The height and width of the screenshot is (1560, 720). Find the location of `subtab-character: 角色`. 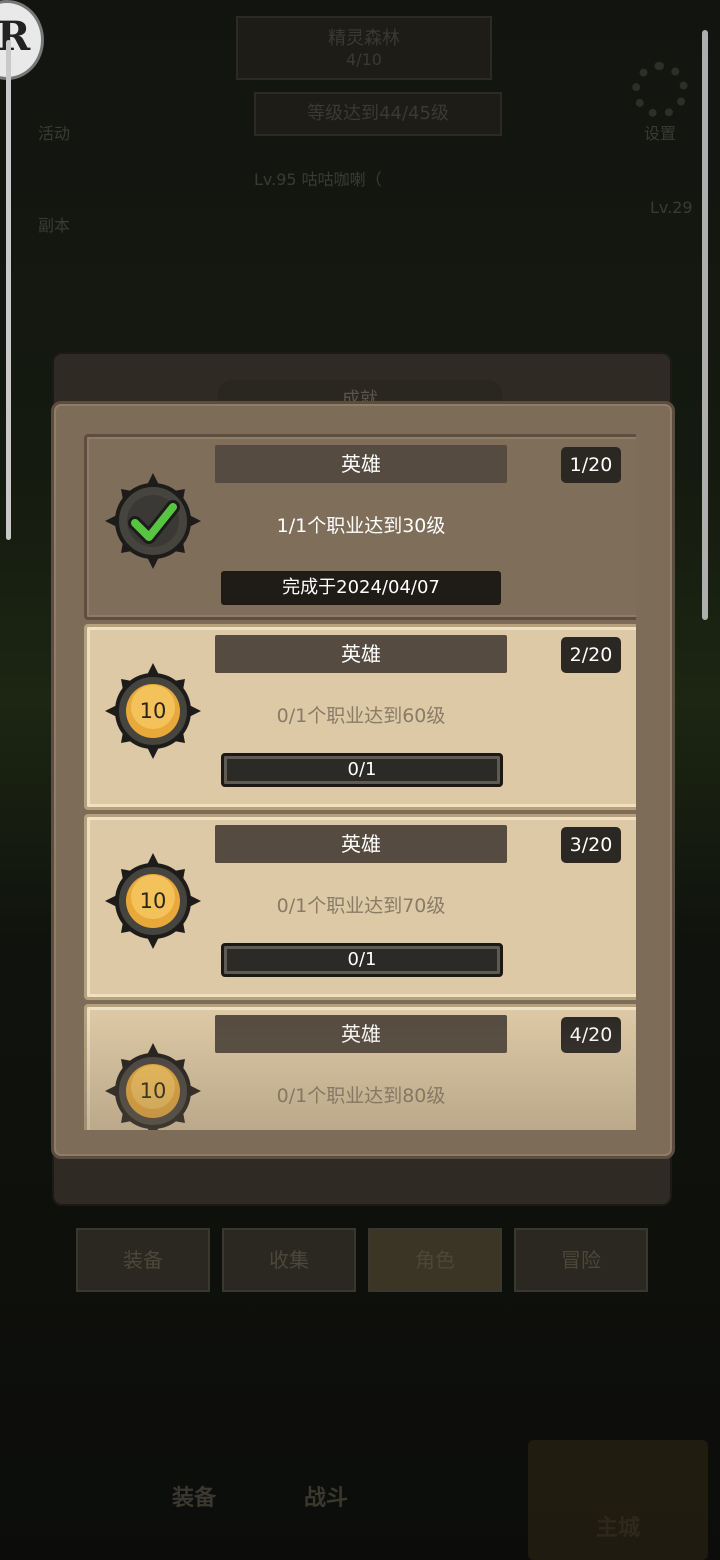

subtab-character: 角色 is located at coordinates (435, 1260).